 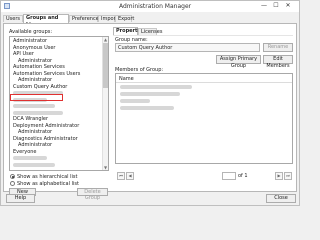 What do you see at coordinates (276, 6) in the screenshot?
I see `maximize-icon: ☐` at bounding box center [276, 6].